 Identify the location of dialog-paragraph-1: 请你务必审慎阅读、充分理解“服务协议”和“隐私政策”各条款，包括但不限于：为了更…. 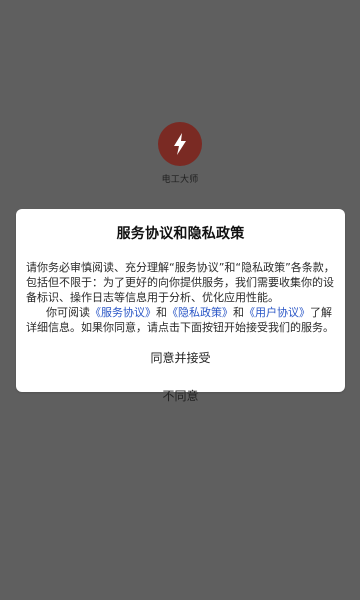
(180, 282).